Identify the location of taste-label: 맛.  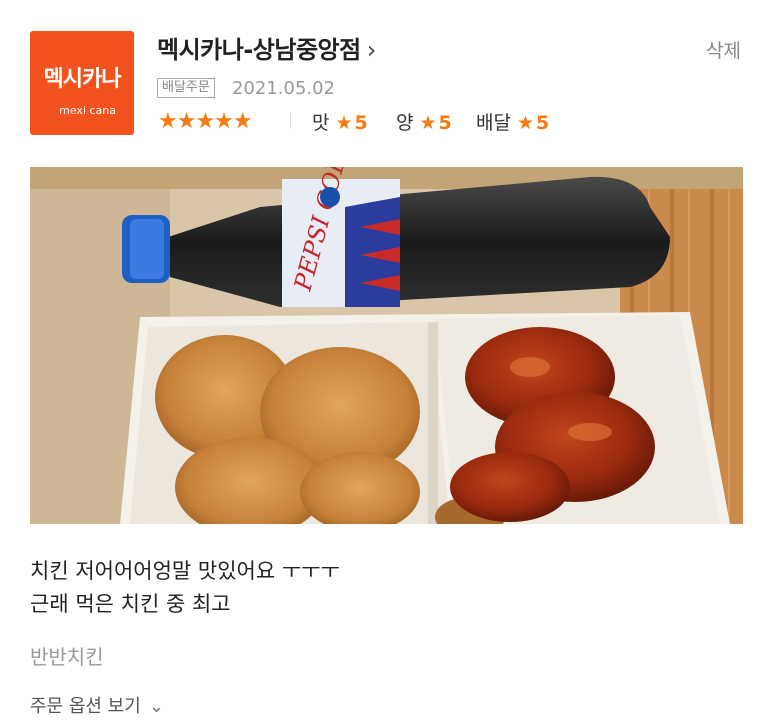
(321, 123).